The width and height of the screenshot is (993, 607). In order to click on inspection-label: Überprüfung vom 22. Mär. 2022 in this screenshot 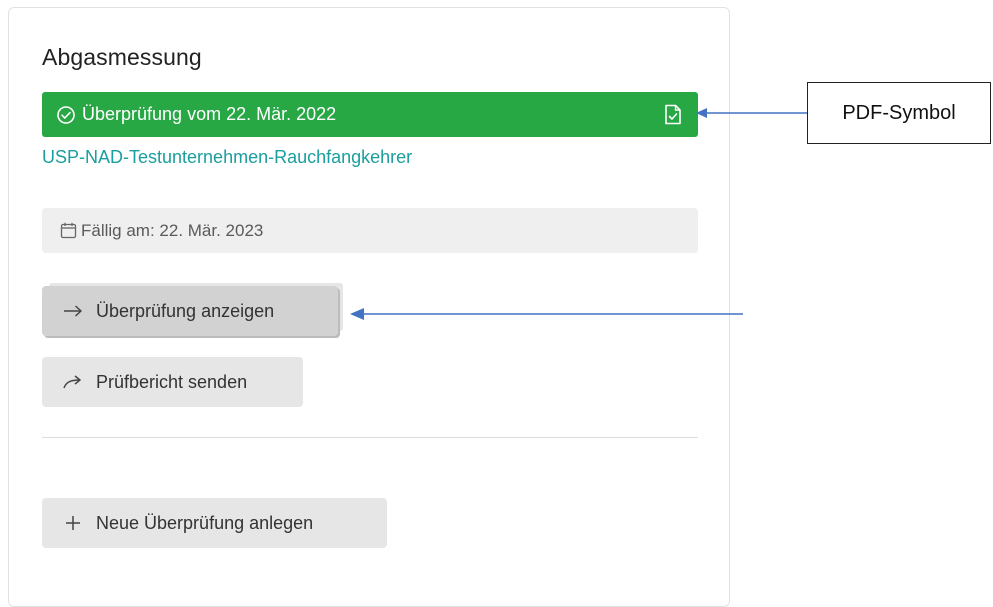, I will do `click(209, 114)`.